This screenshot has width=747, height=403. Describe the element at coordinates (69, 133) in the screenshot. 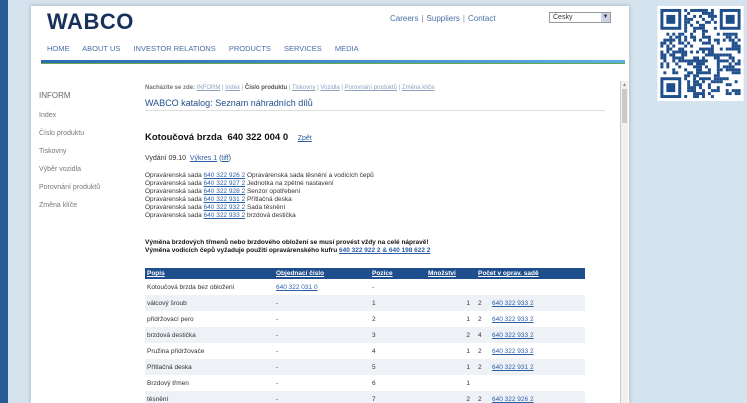

I see `sidebar-item-product-number: Číslo produktu` at that location.